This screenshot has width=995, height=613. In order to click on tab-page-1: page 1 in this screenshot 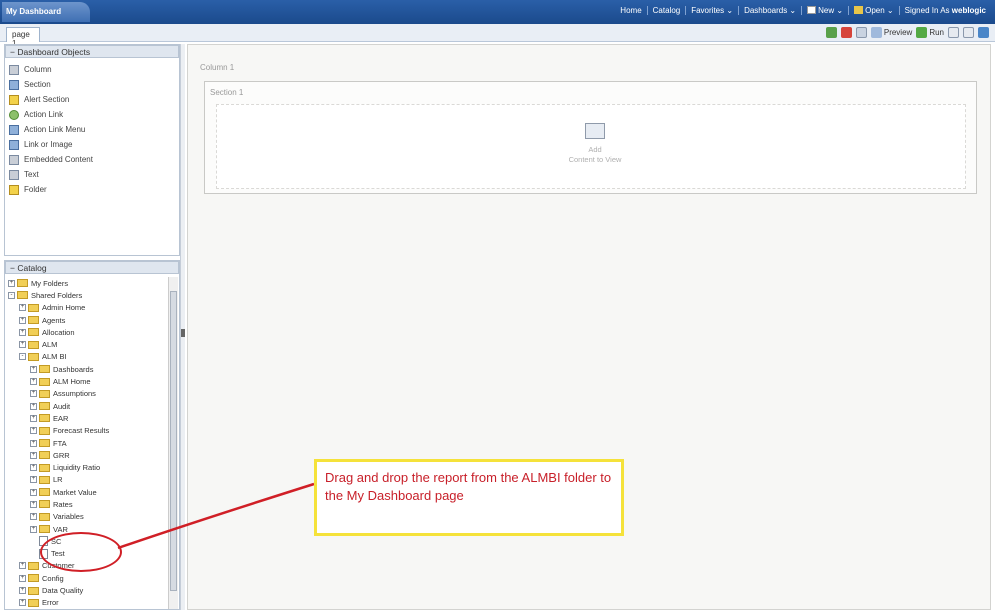, I will do `click(23, 37)`.